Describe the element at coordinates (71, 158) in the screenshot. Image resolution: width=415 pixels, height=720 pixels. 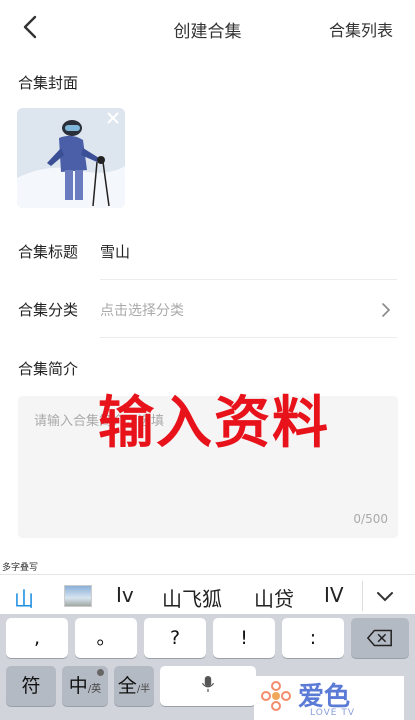
I see `cover-image` at that location.